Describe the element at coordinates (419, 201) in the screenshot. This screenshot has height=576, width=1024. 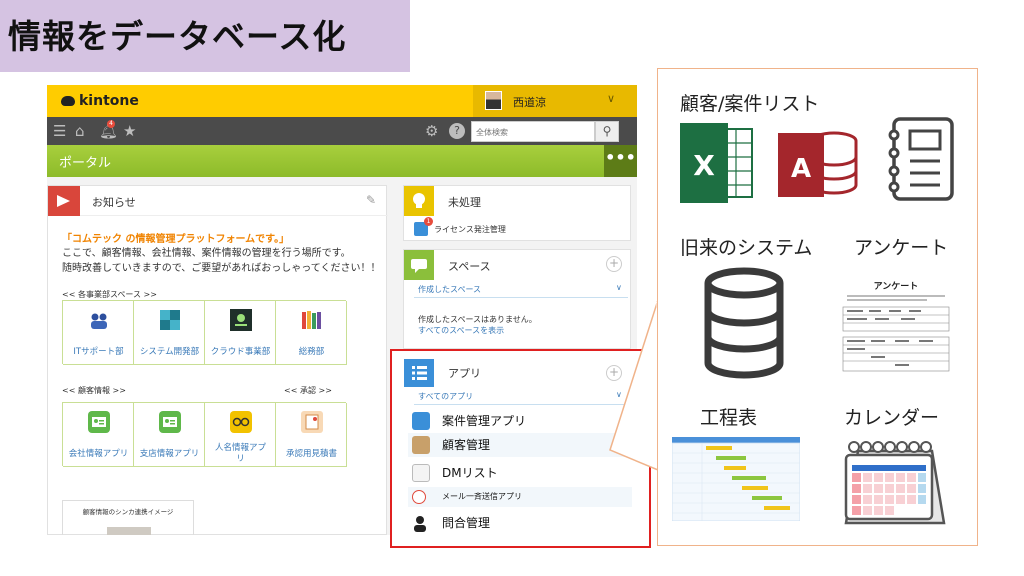
I see `lightbulb-icon` at that location.